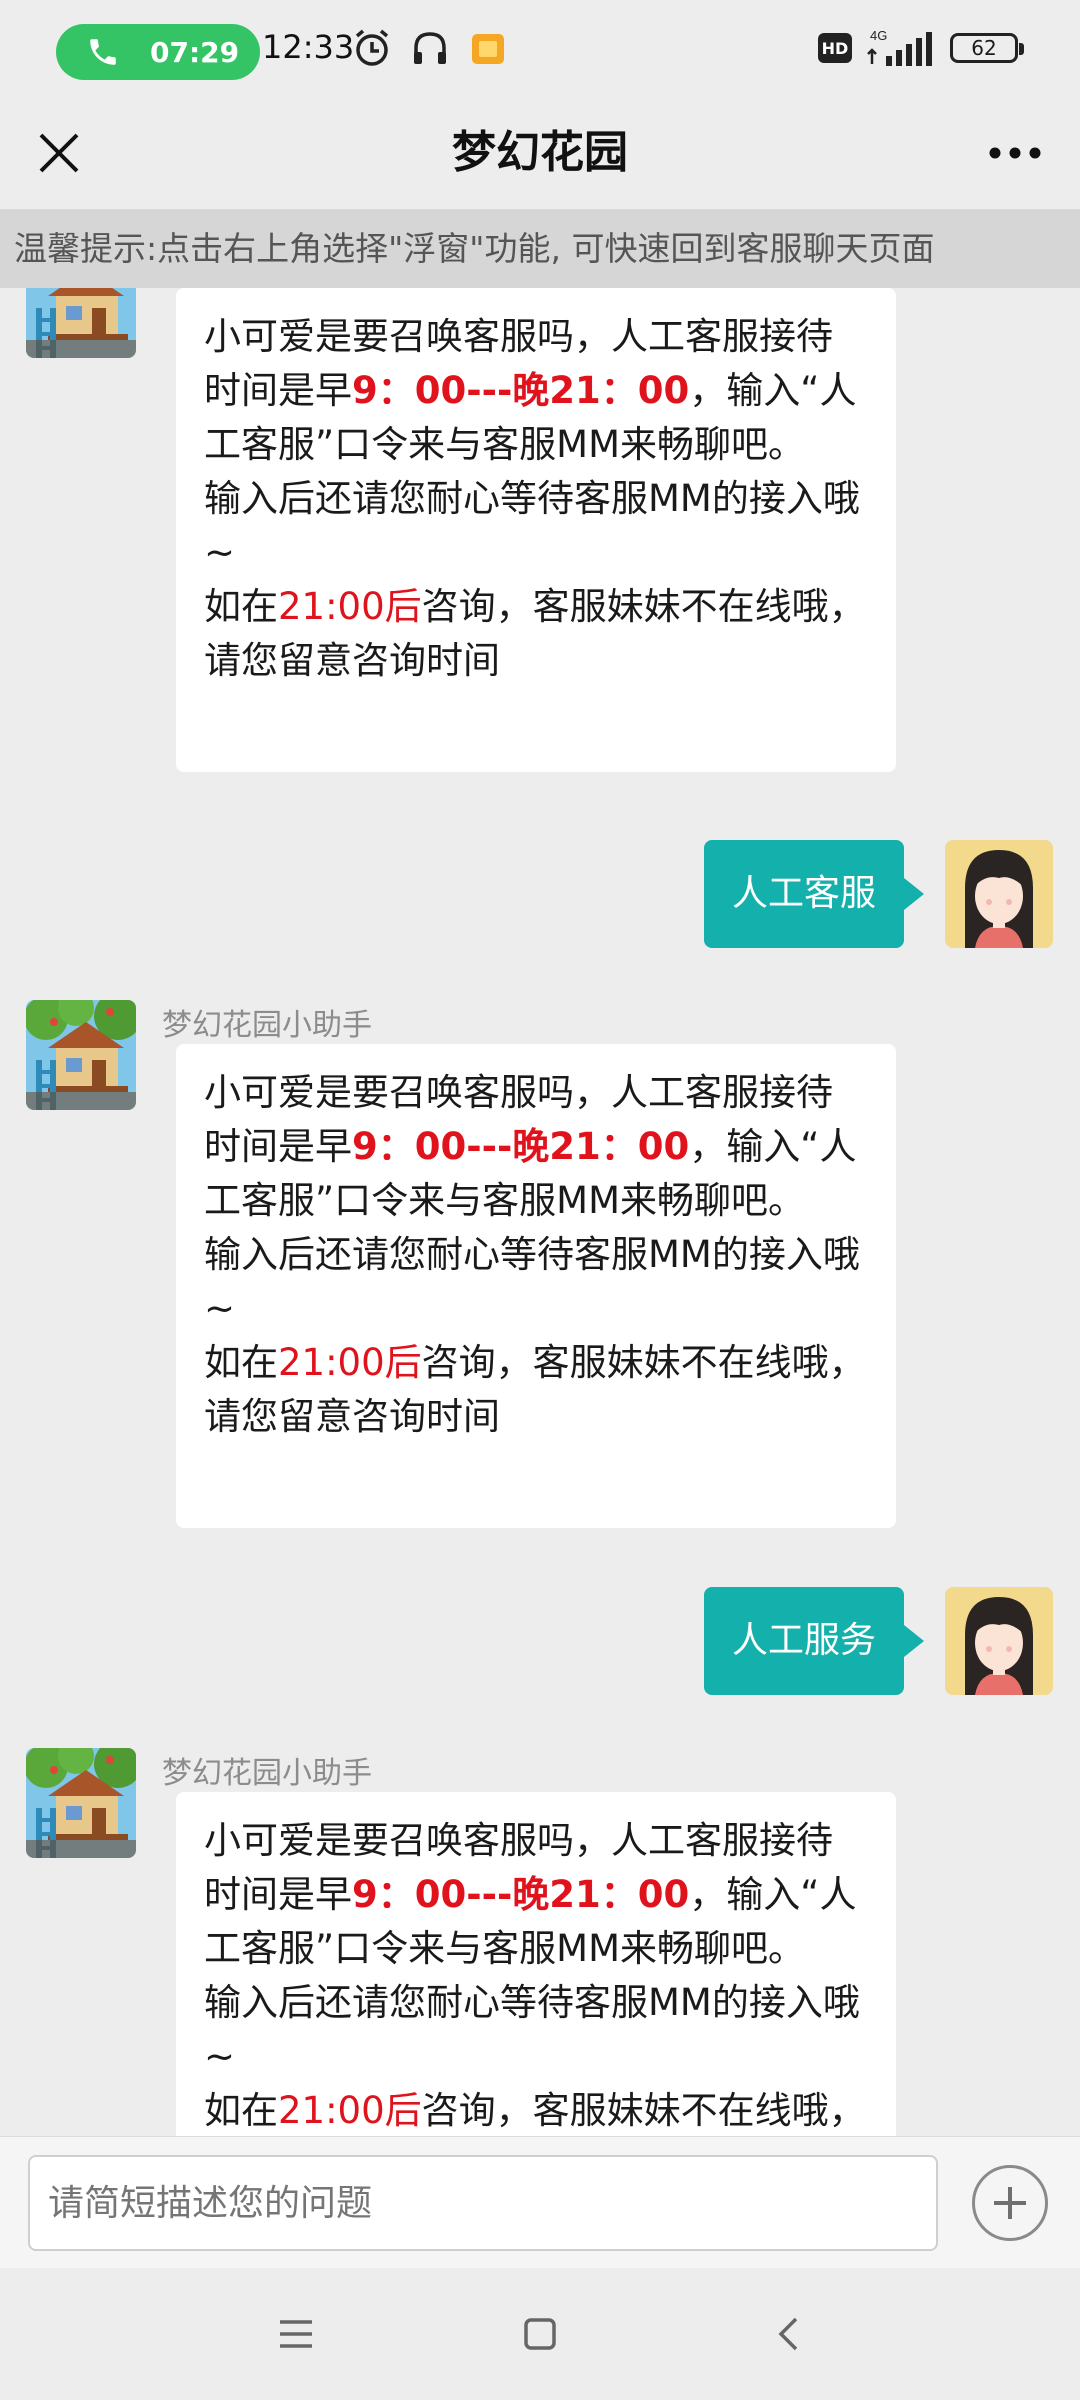 The width and height of the screenshot is (1080, 2400). I want to click on home-button, so click(540, 2334).